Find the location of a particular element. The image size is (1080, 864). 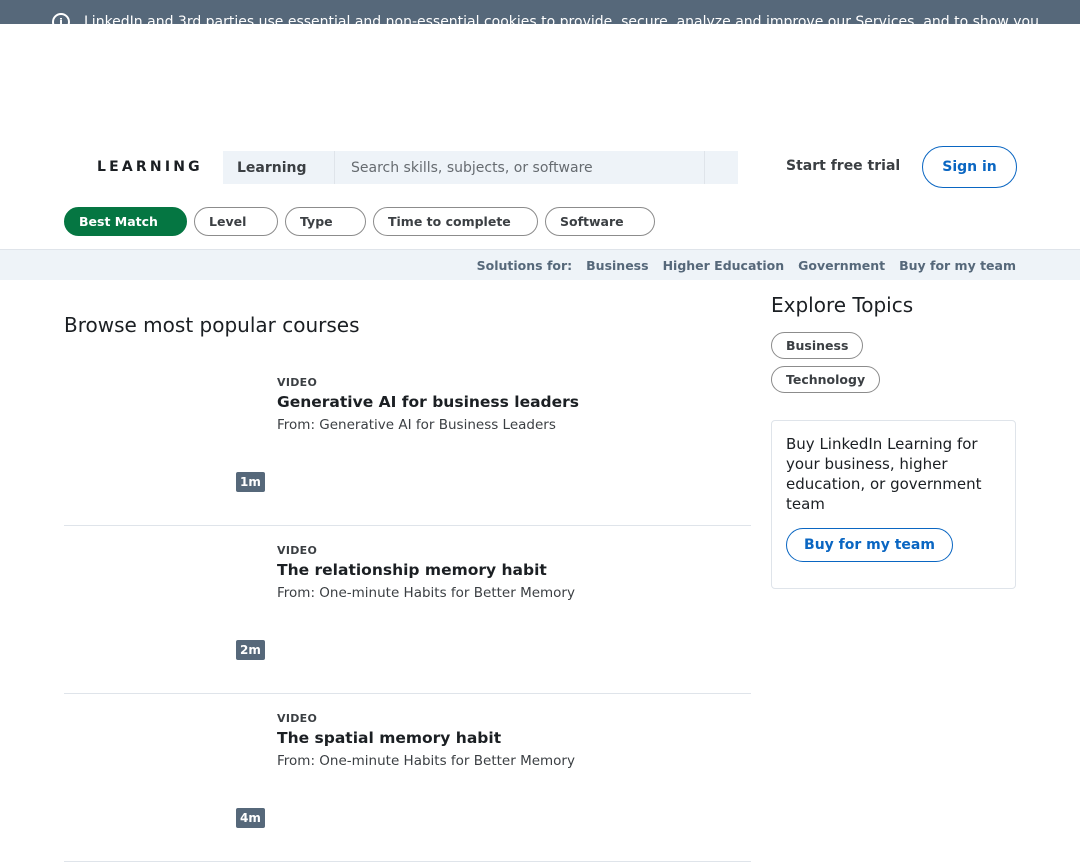

learning-logo: LEARNING is located at coordinates (150, 167).